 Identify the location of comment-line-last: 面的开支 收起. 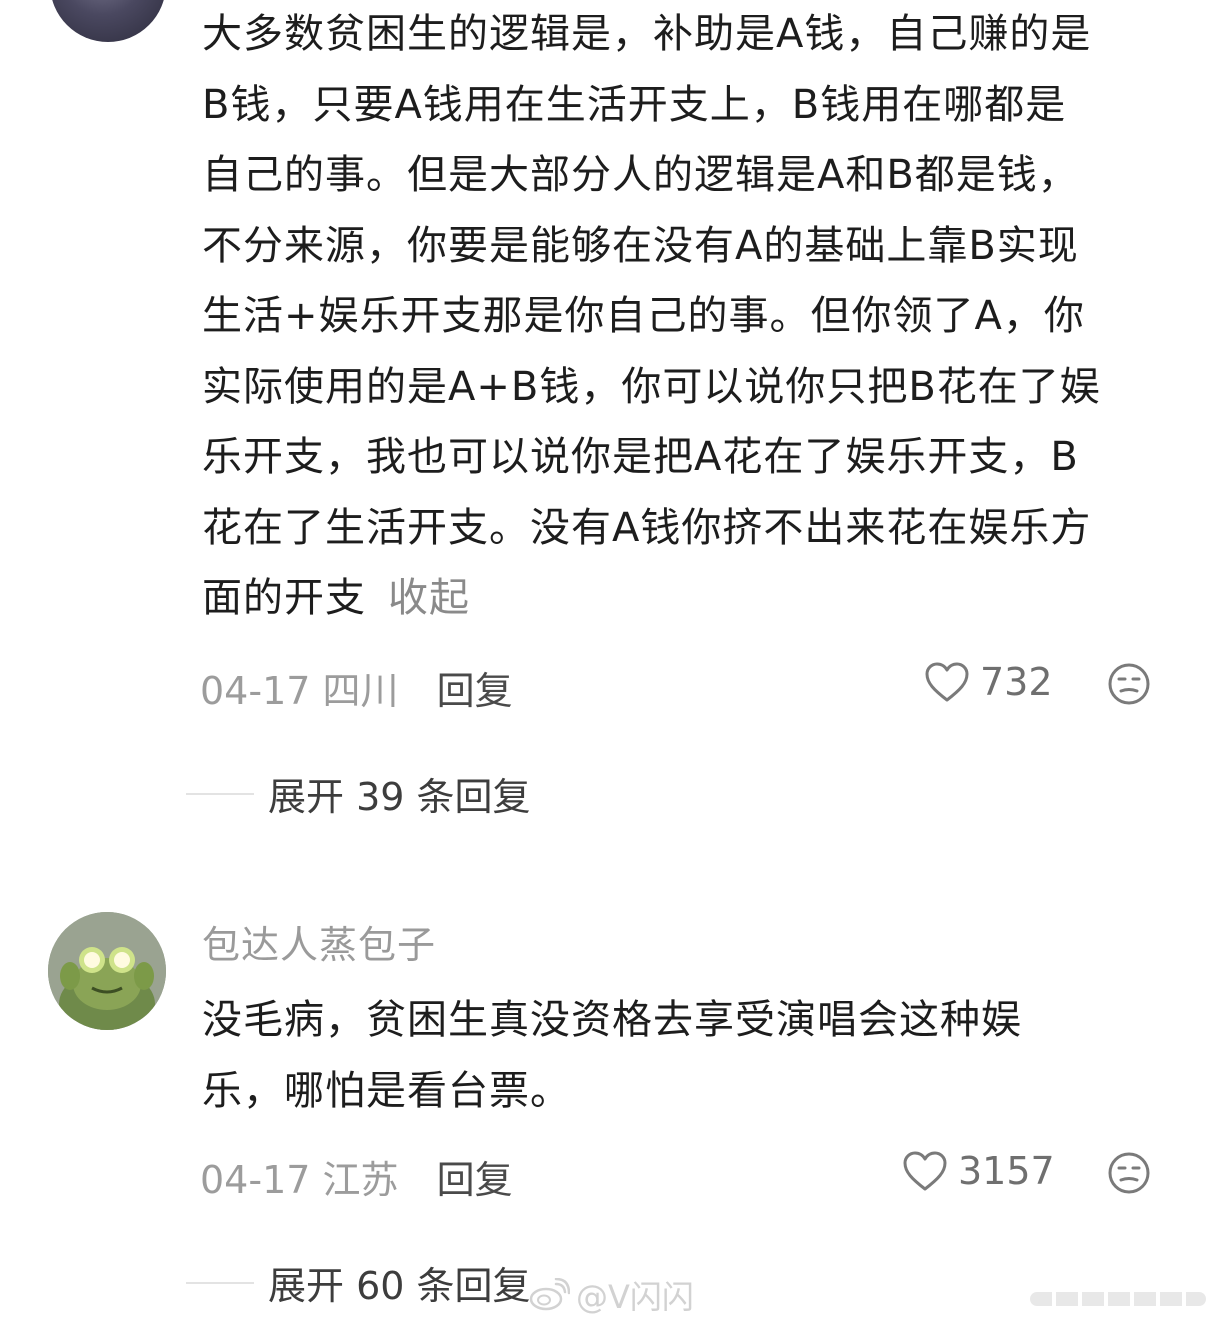
(697, 598).